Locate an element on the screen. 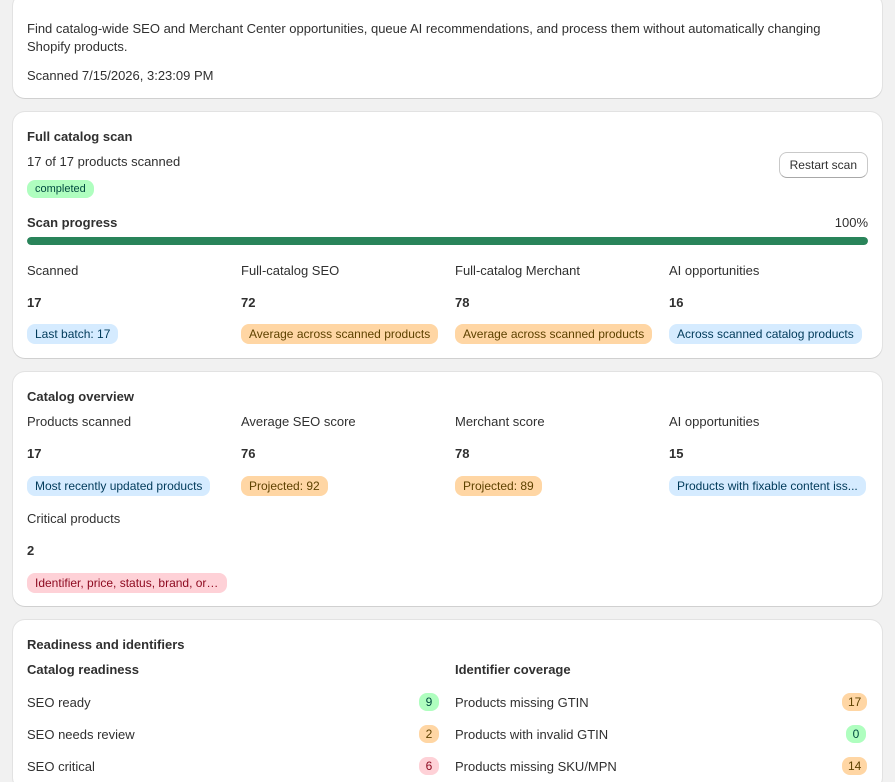 The image size is (895, 782). overview-badge-products: Most recently updated products is located at coordinates (119, 486).